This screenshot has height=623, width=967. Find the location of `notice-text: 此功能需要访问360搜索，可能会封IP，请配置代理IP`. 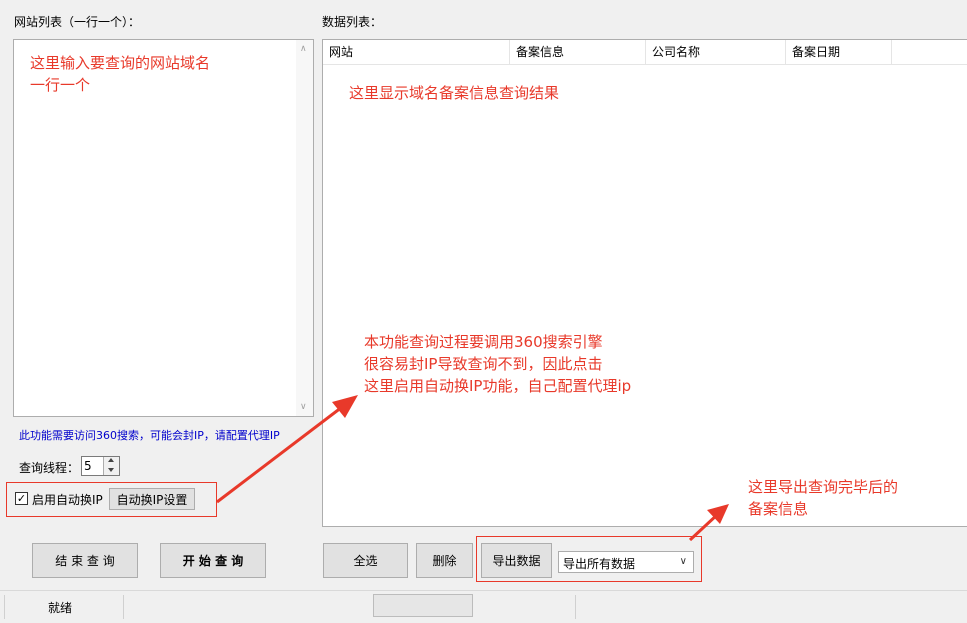

notice-text: 此功能需要访问360搜索，可能会封IP，请配置代理IP is located at coordinates (149, 435).